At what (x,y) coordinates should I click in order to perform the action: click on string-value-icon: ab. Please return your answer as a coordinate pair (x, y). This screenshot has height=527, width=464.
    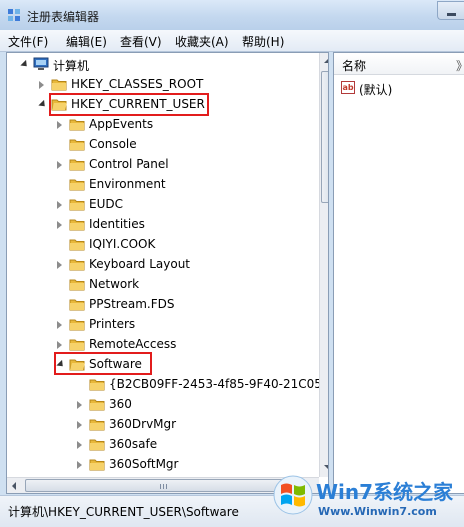
    Looking at the image, I should click on (348, 87).